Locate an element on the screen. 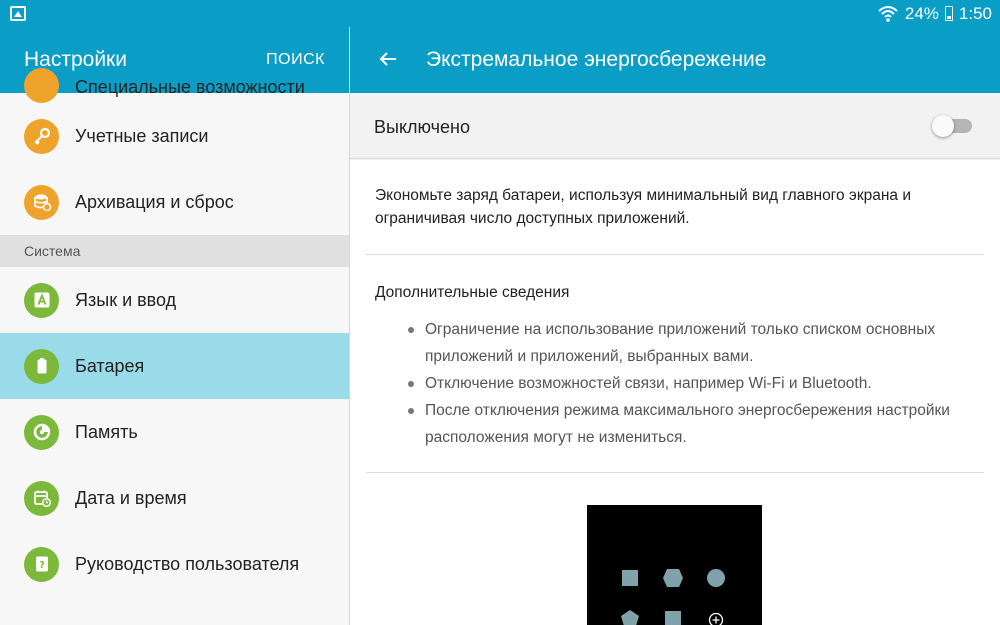 The height and width of the screenshot is (625, 1000). calendar-clock-icon is located at coordinates (41, 498).